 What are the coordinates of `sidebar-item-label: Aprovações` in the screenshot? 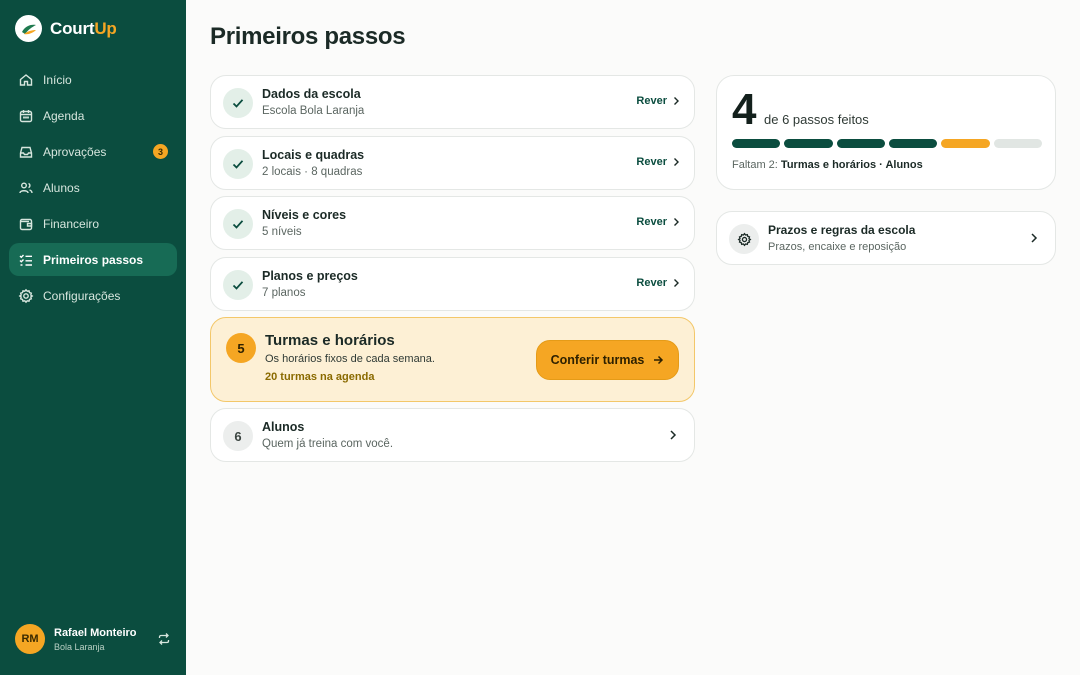 It's located at (75, 151).